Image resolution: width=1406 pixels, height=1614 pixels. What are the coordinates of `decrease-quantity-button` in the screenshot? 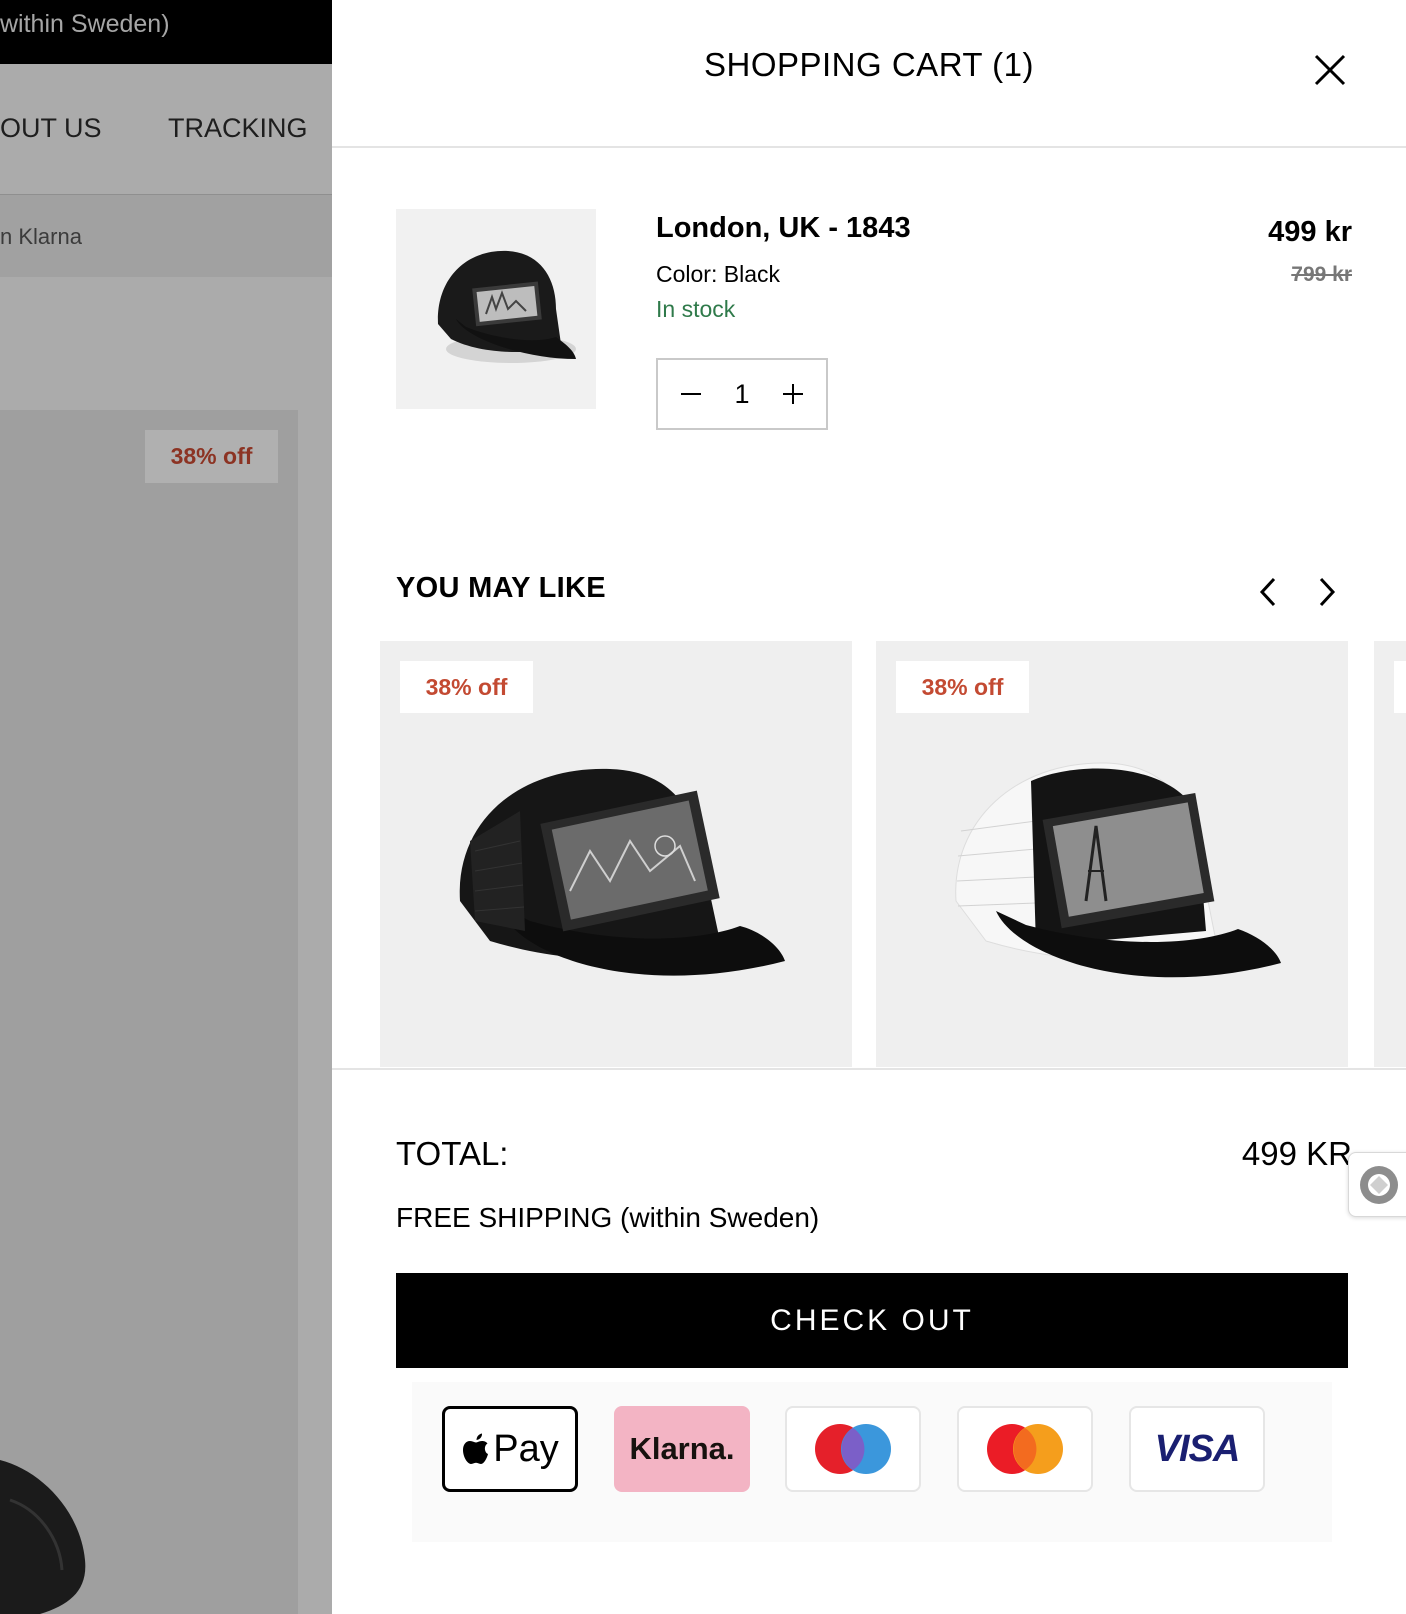 It's located at (691, 394).